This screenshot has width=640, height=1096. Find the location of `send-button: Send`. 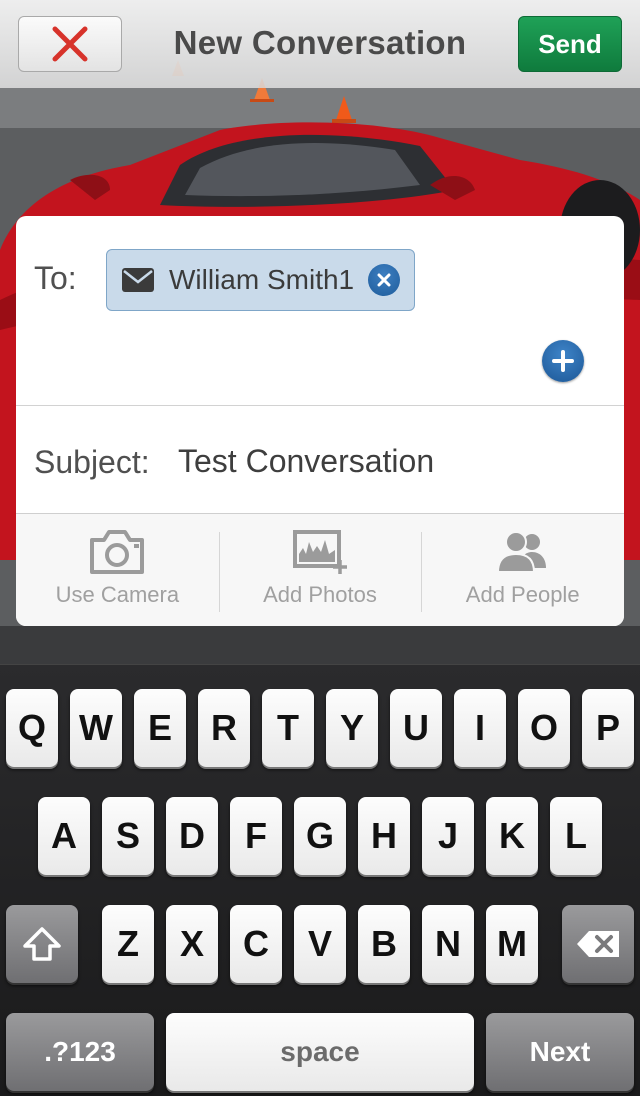

send-button: Send is located at coordinates (570, 44).